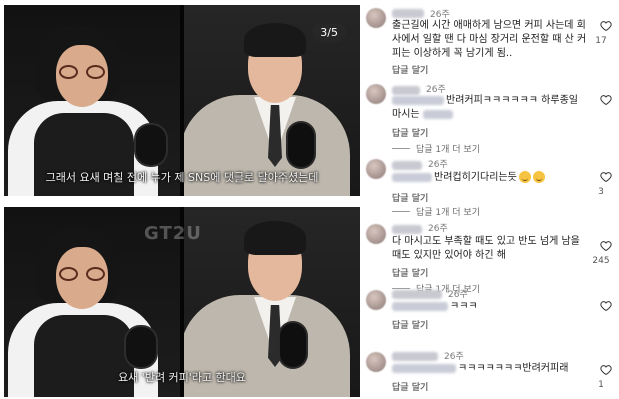 This screenshot has width=619, height=399. Describe the element at coordinates (182, 377) in the screenshot. I see `subtitle-bottom: 요새 '반려 커피'라고 한대요` at that location.